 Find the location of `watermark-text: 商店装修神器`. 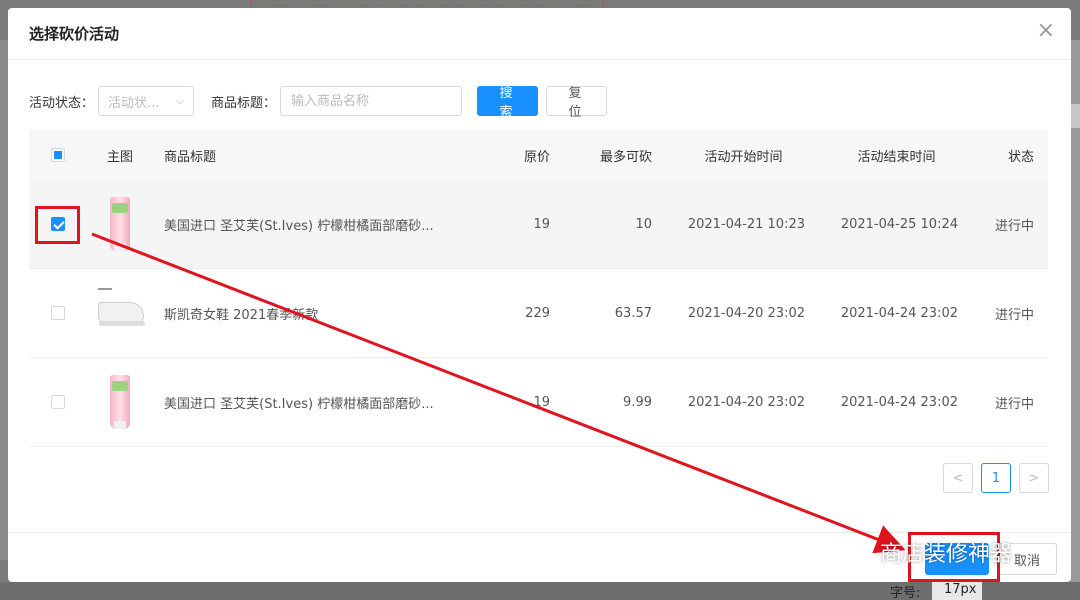

watermark-text: 商店装修神器 is located at coordinates (946, 554).